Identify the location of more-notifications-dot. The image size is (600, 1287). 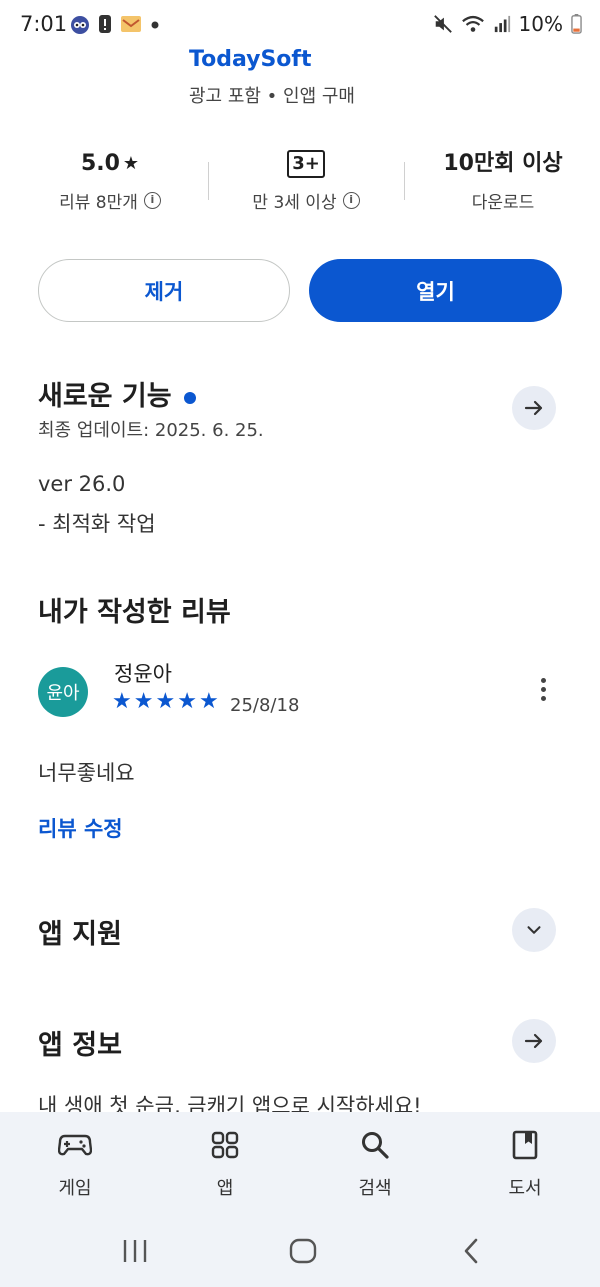
(155, 25).